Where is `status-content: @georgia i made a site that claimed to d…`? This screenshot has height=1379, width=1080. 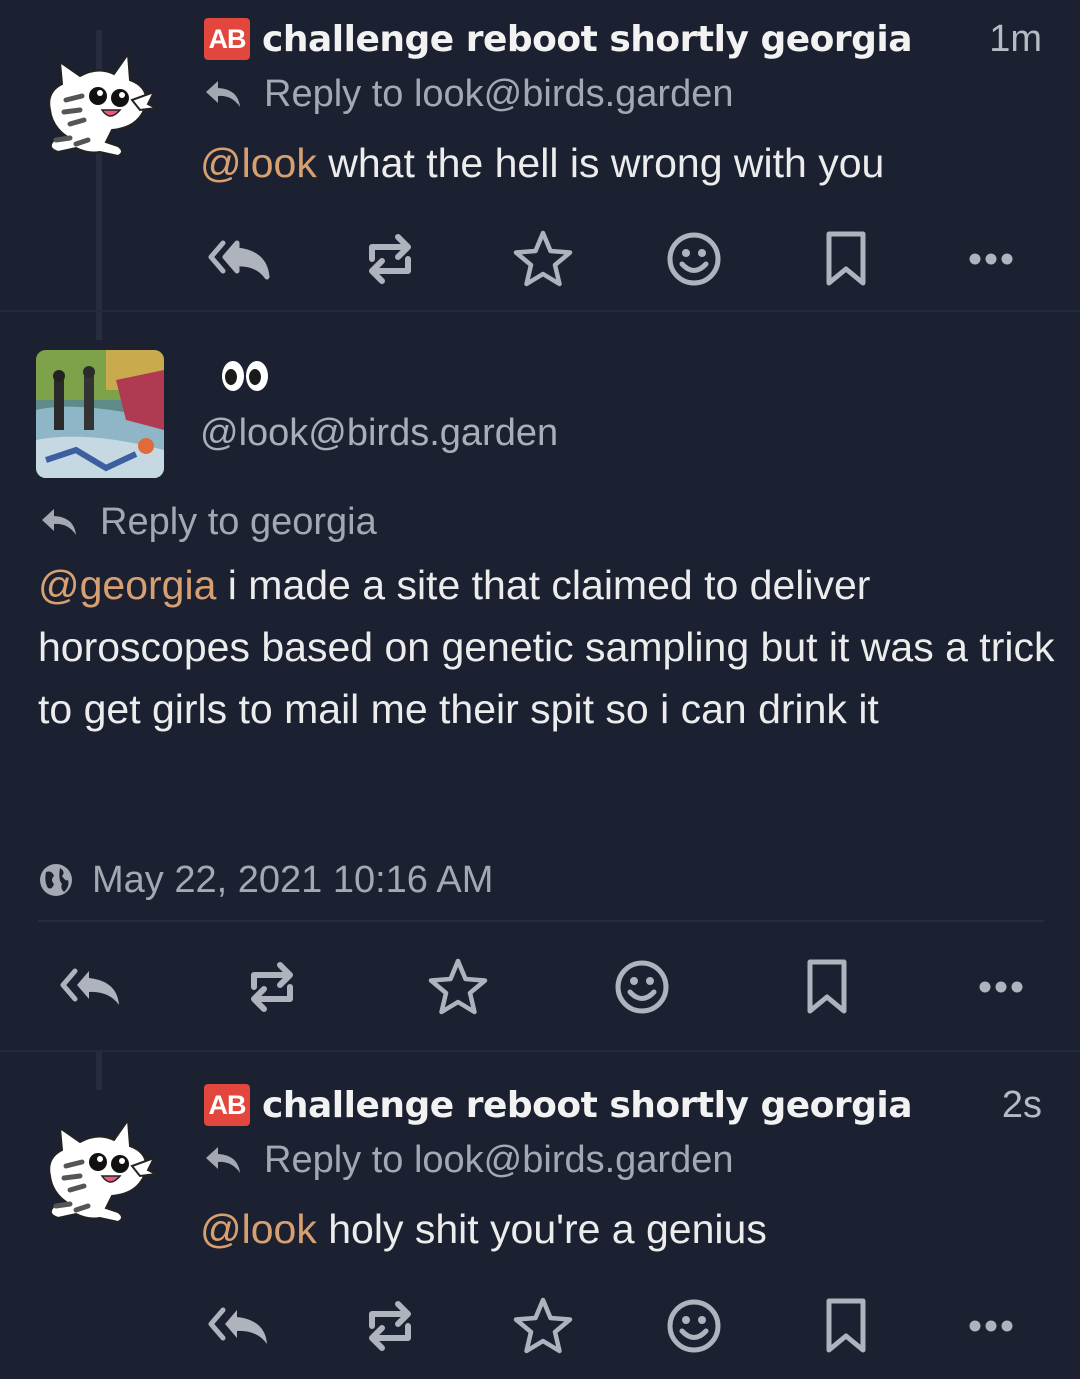
status-content: @georgia i made a site that claimed to d… is located at coordinates (548, 647).